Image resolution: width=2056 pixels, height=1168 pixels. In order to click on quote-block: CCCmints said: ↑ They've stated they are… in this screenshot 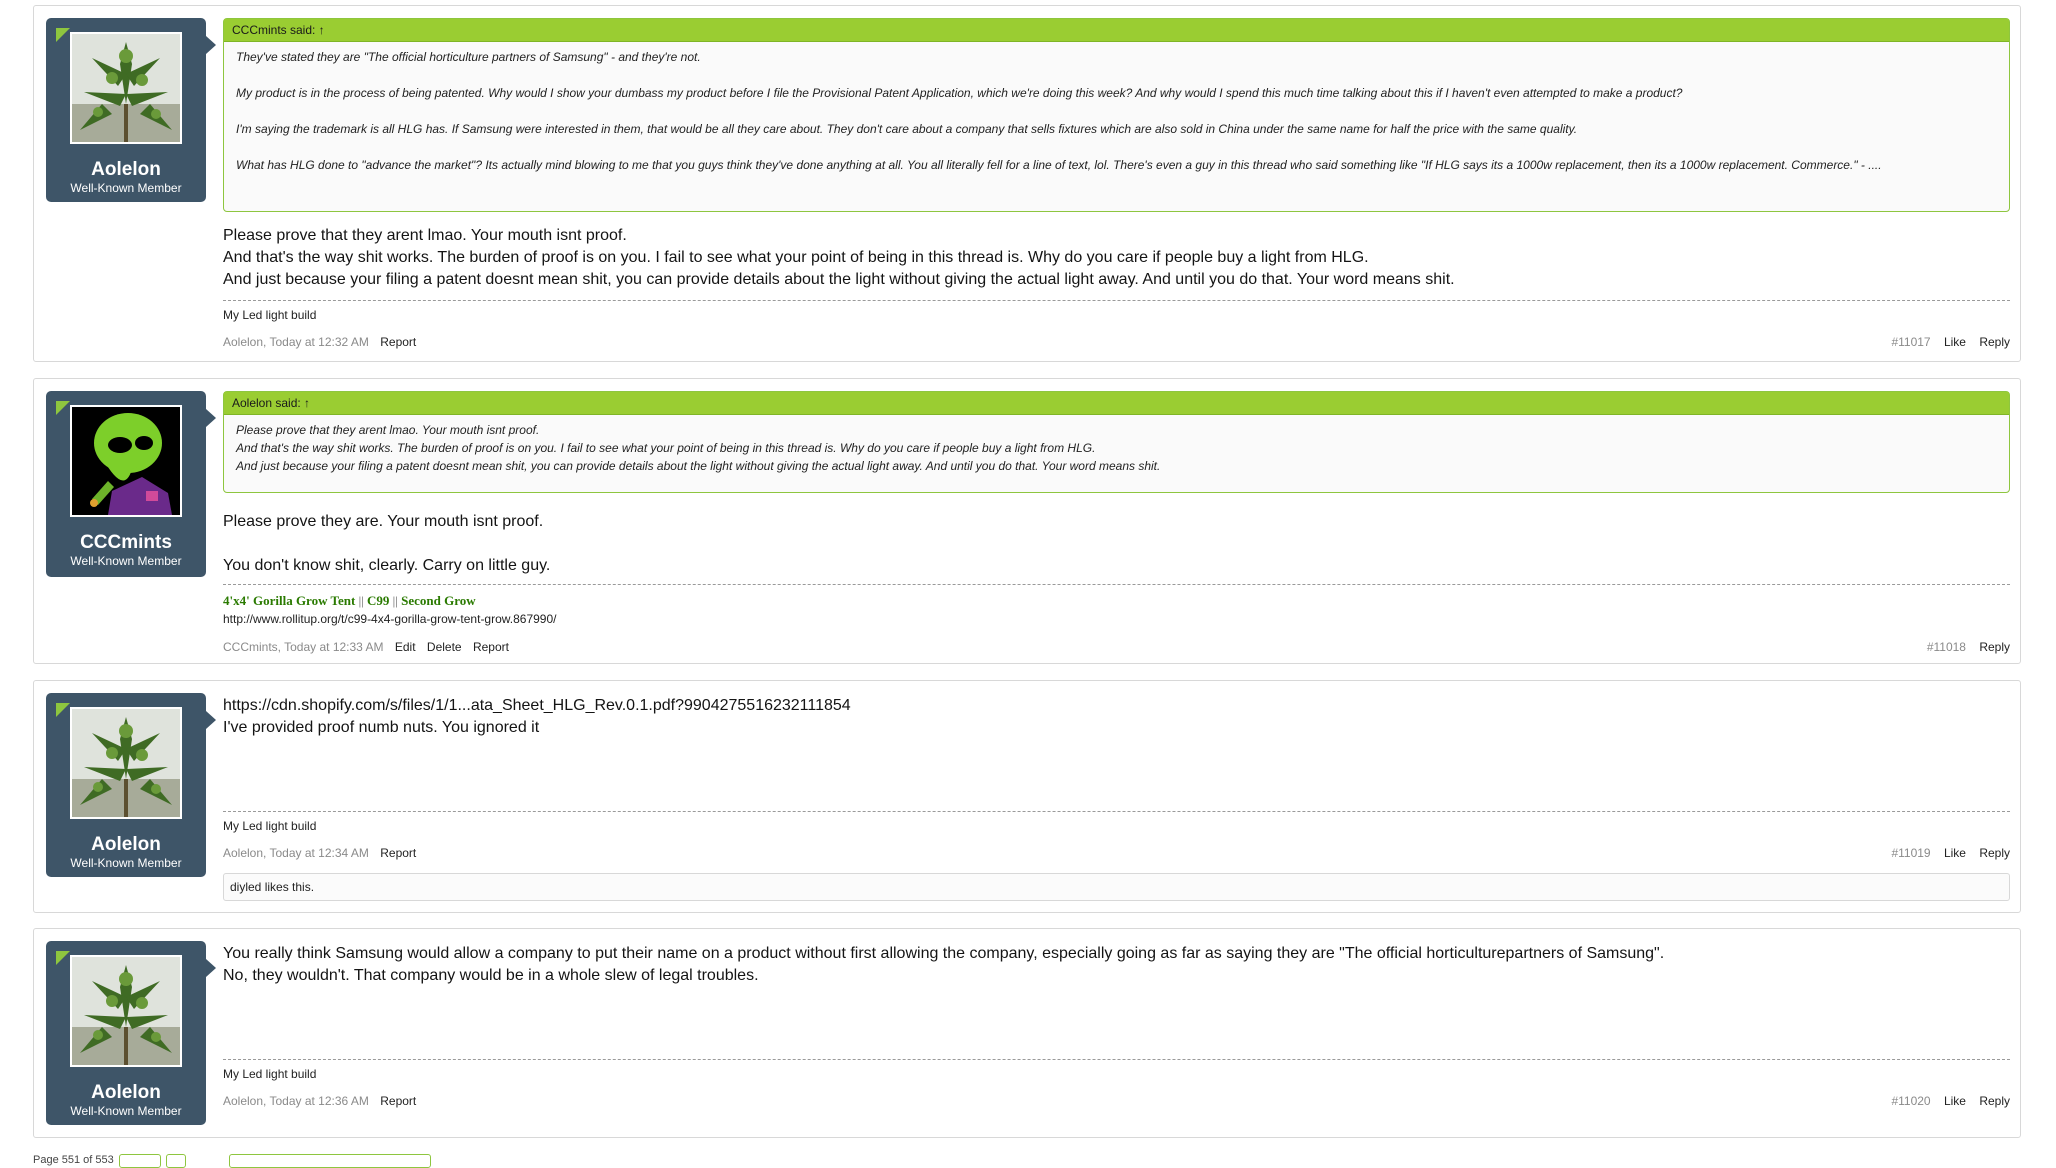, I will do `click(1116, 115)`.